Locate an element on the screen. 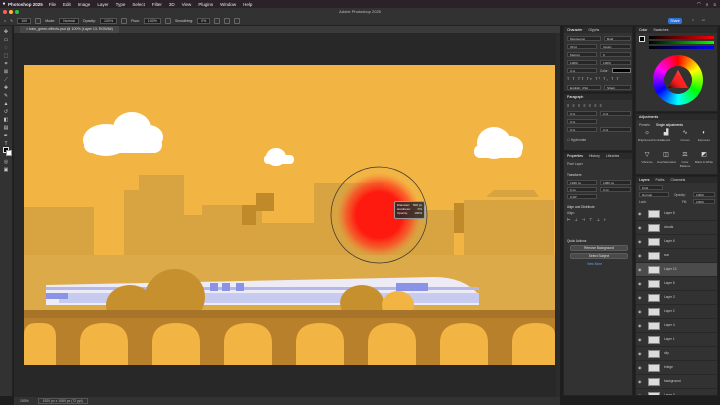  tracking-field: 0 is located at coordinates (615, 54).